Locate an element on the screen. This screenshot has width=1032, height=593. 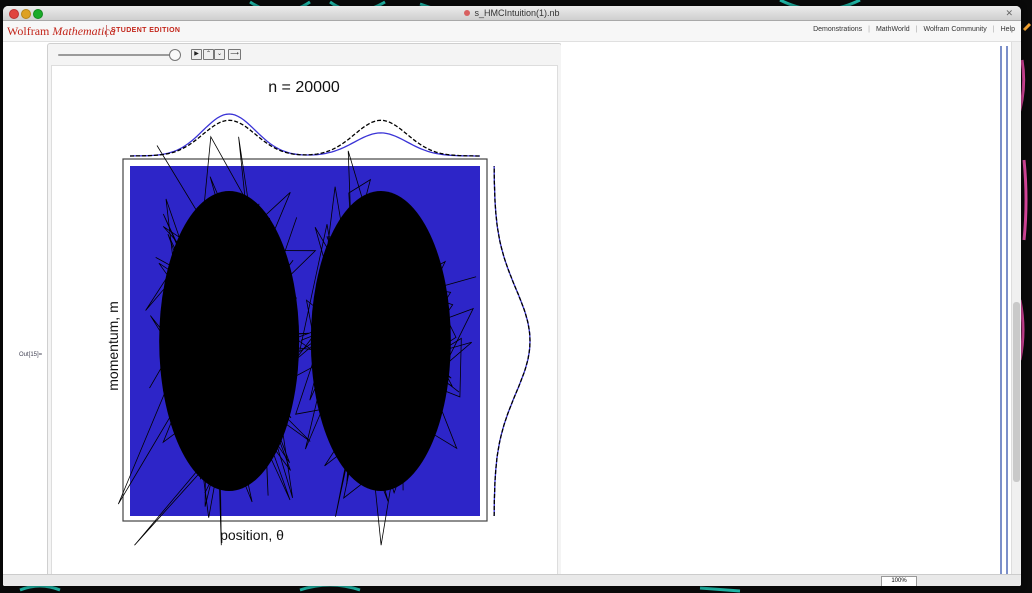
faster-button: ⌃ is located at coordinates (208, 54).